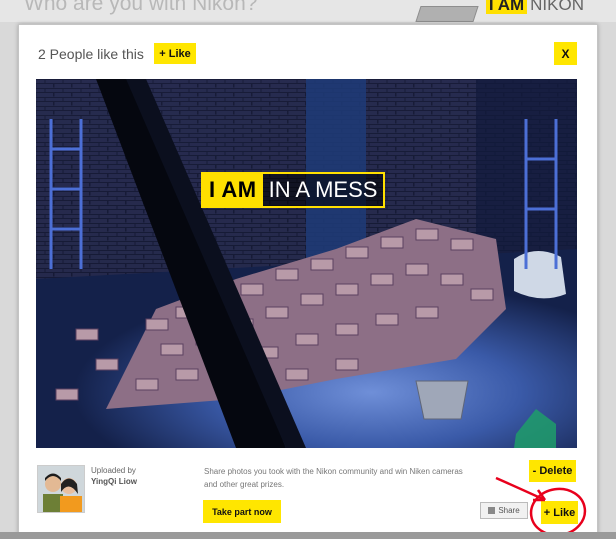  I want to click on share-button: Share, so click(504, 510).